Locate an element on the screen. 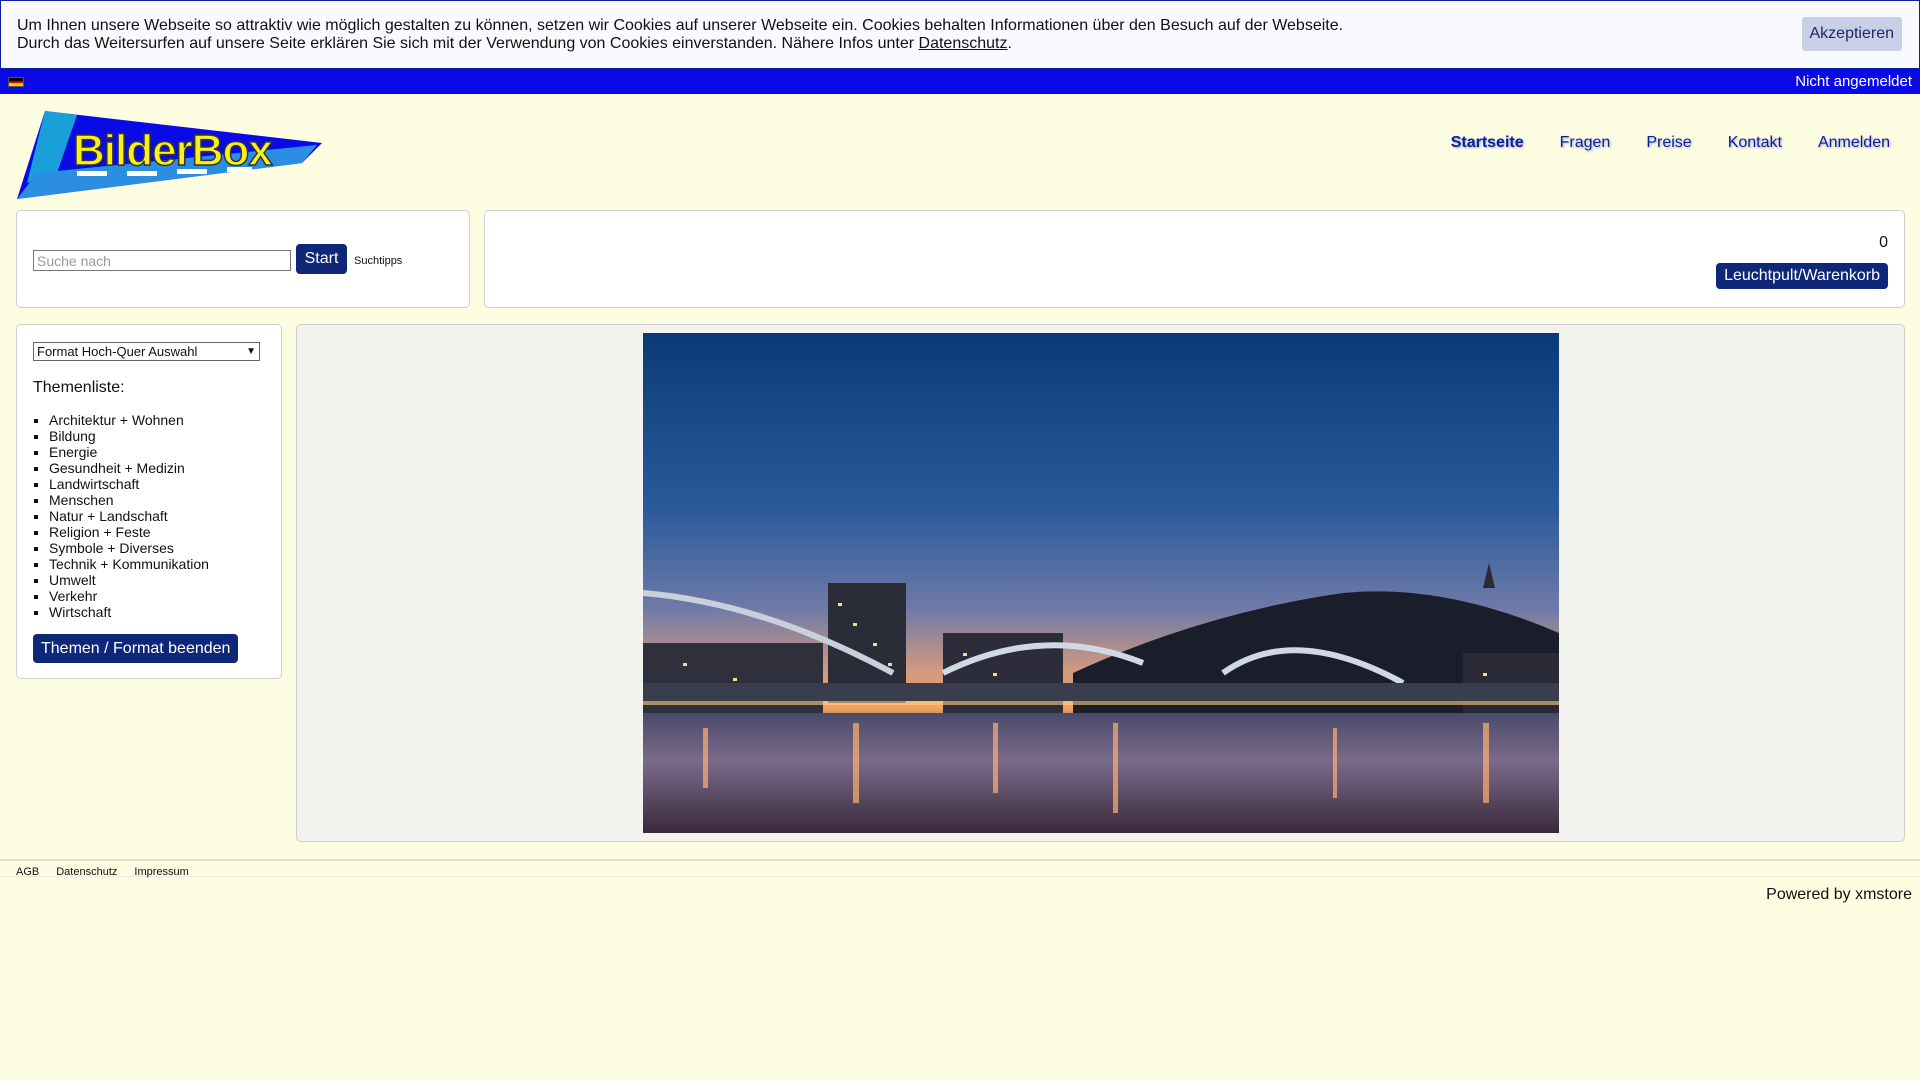 The height and width of the screenshot is (1080, 1920). footer-divider is located at coordinates (960, 868).